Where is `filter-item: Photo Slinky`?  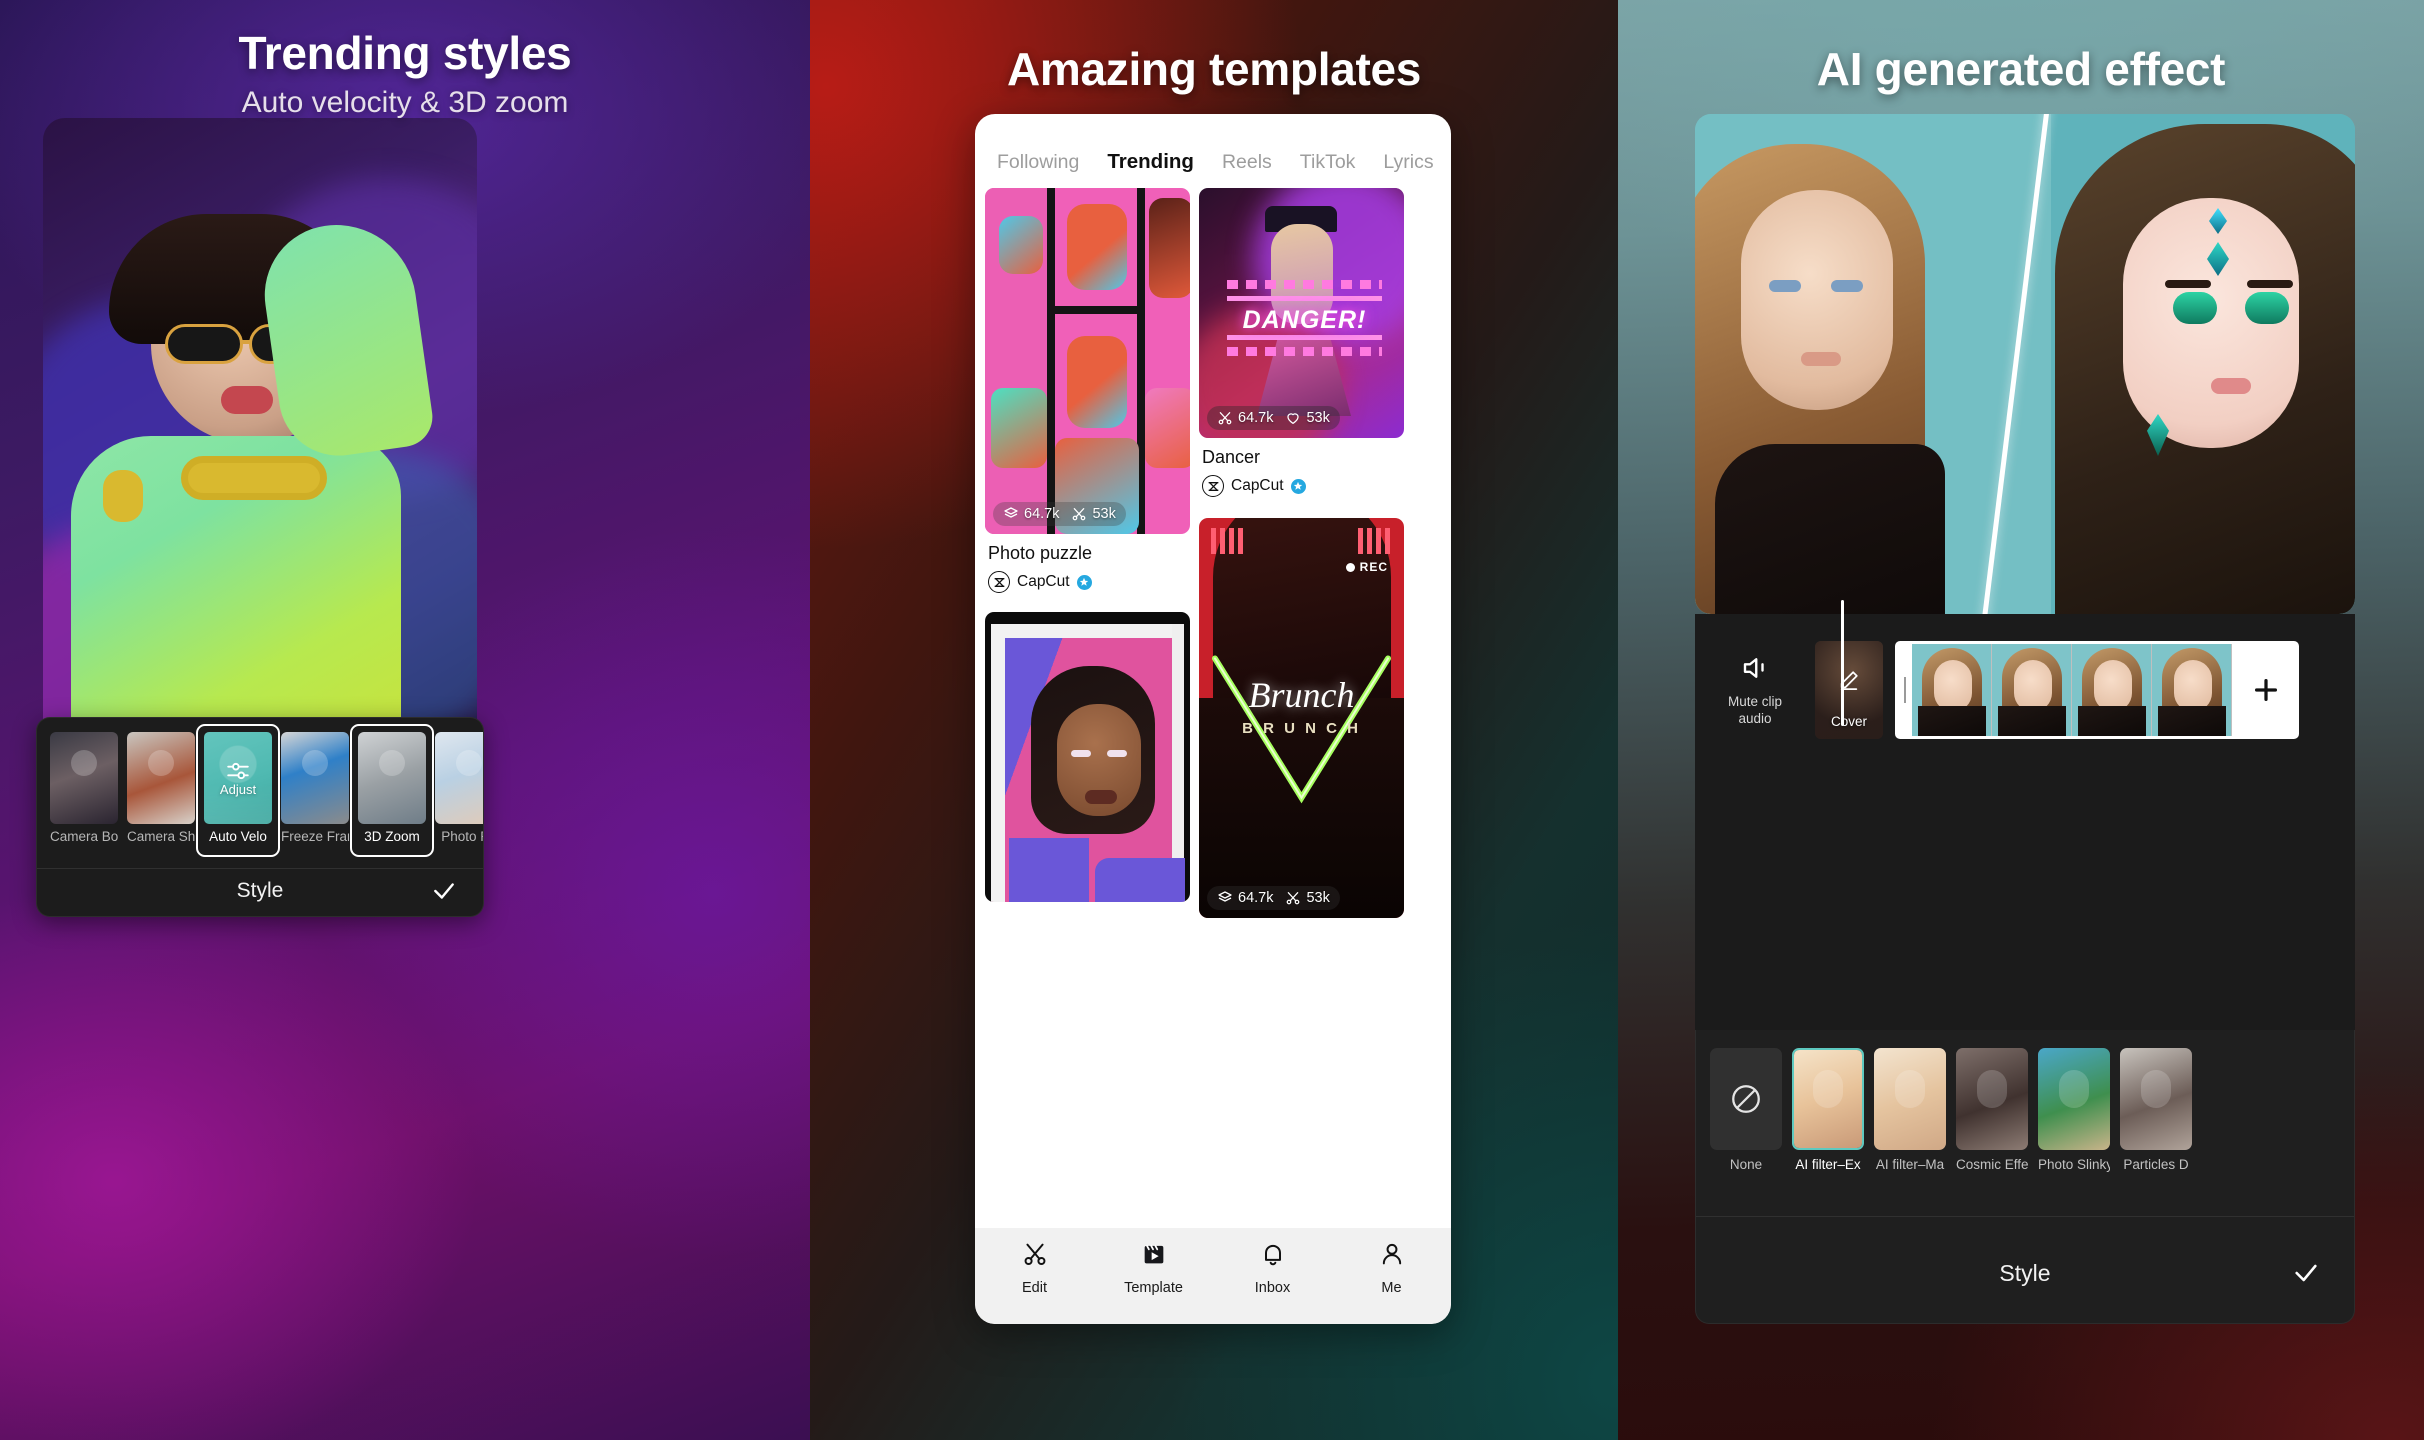
filter-item: Photo Slinky is located at coordinates (2074, 1123).